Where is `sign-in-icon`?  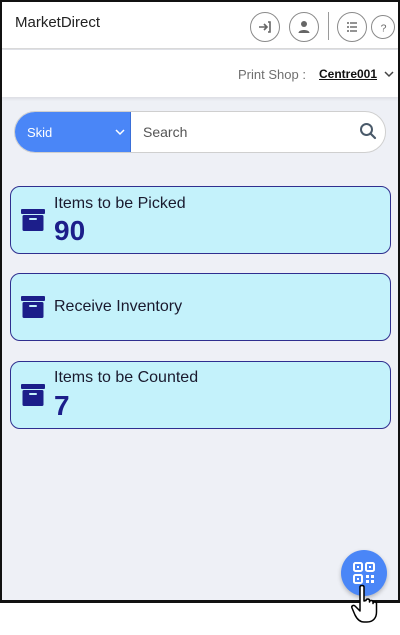
sign-in-icon is located at coordinates (265, 27).